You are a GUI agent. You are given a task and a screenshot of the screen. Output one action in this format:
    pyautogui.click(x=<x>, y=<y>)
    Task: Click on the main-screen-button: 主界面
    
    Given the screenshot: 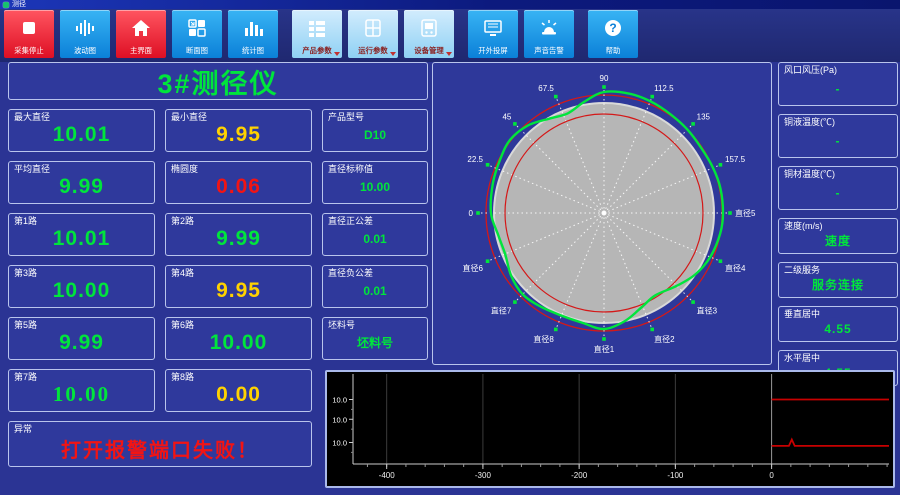 What is the action you would take?
    pyautogui.click(x=141, y=34)
    